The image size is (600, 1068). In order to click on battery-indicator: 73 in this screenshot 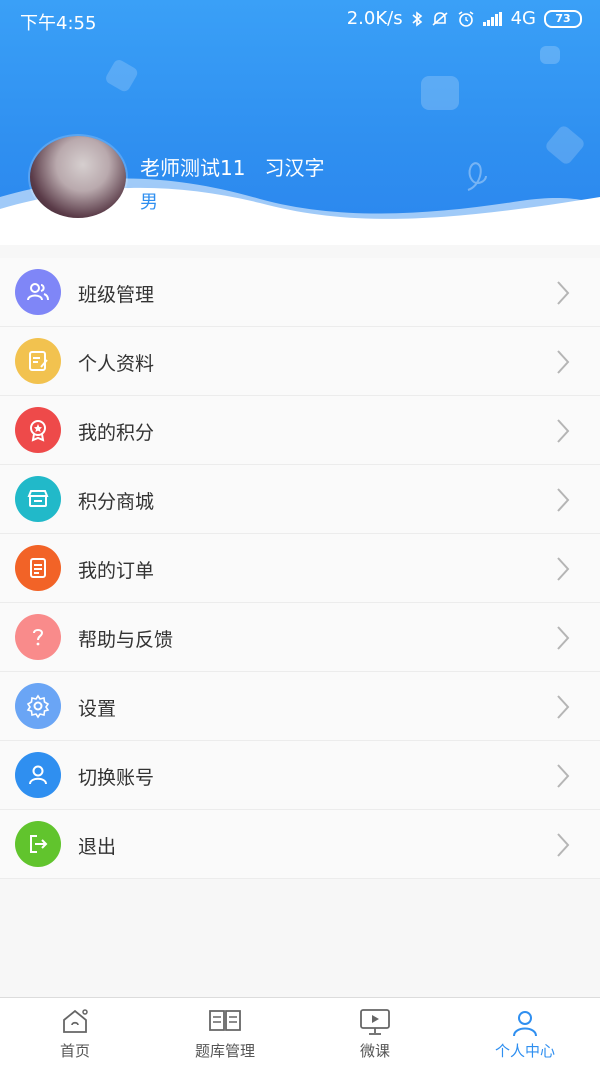, I will do `click(563, 18)`.